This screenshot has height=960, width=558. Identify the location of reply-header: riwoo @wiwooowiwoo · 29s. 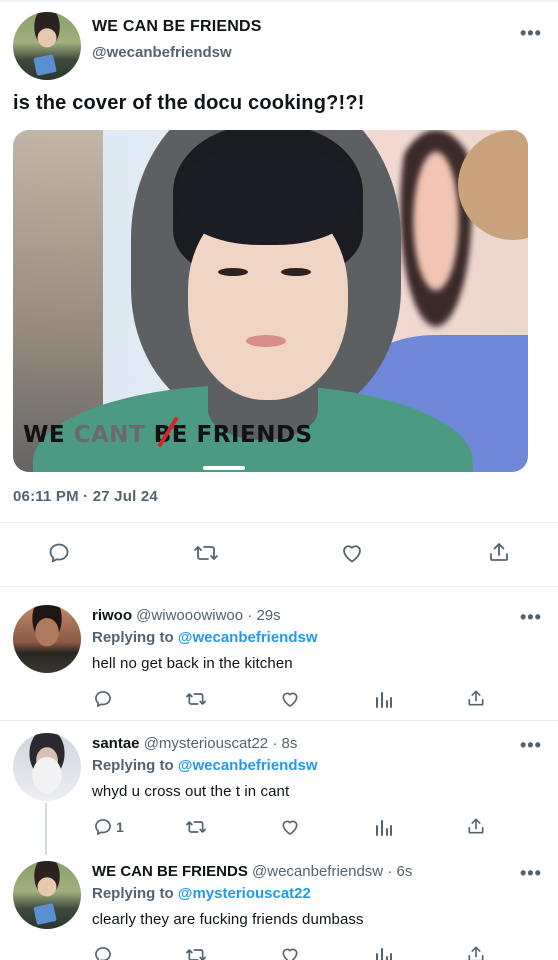
(186, 615).